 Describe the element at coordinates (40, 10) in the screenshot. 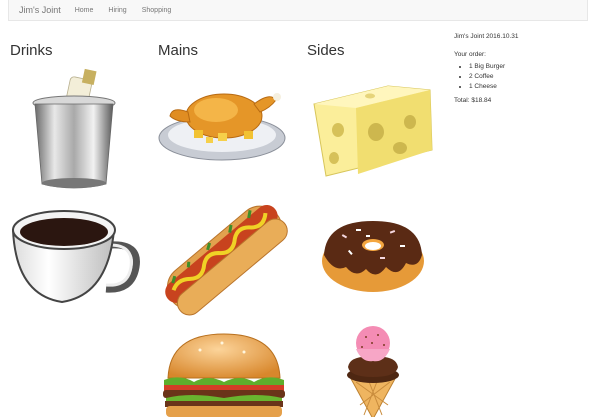

I see `brand-link: Jim's Joint` at that location.